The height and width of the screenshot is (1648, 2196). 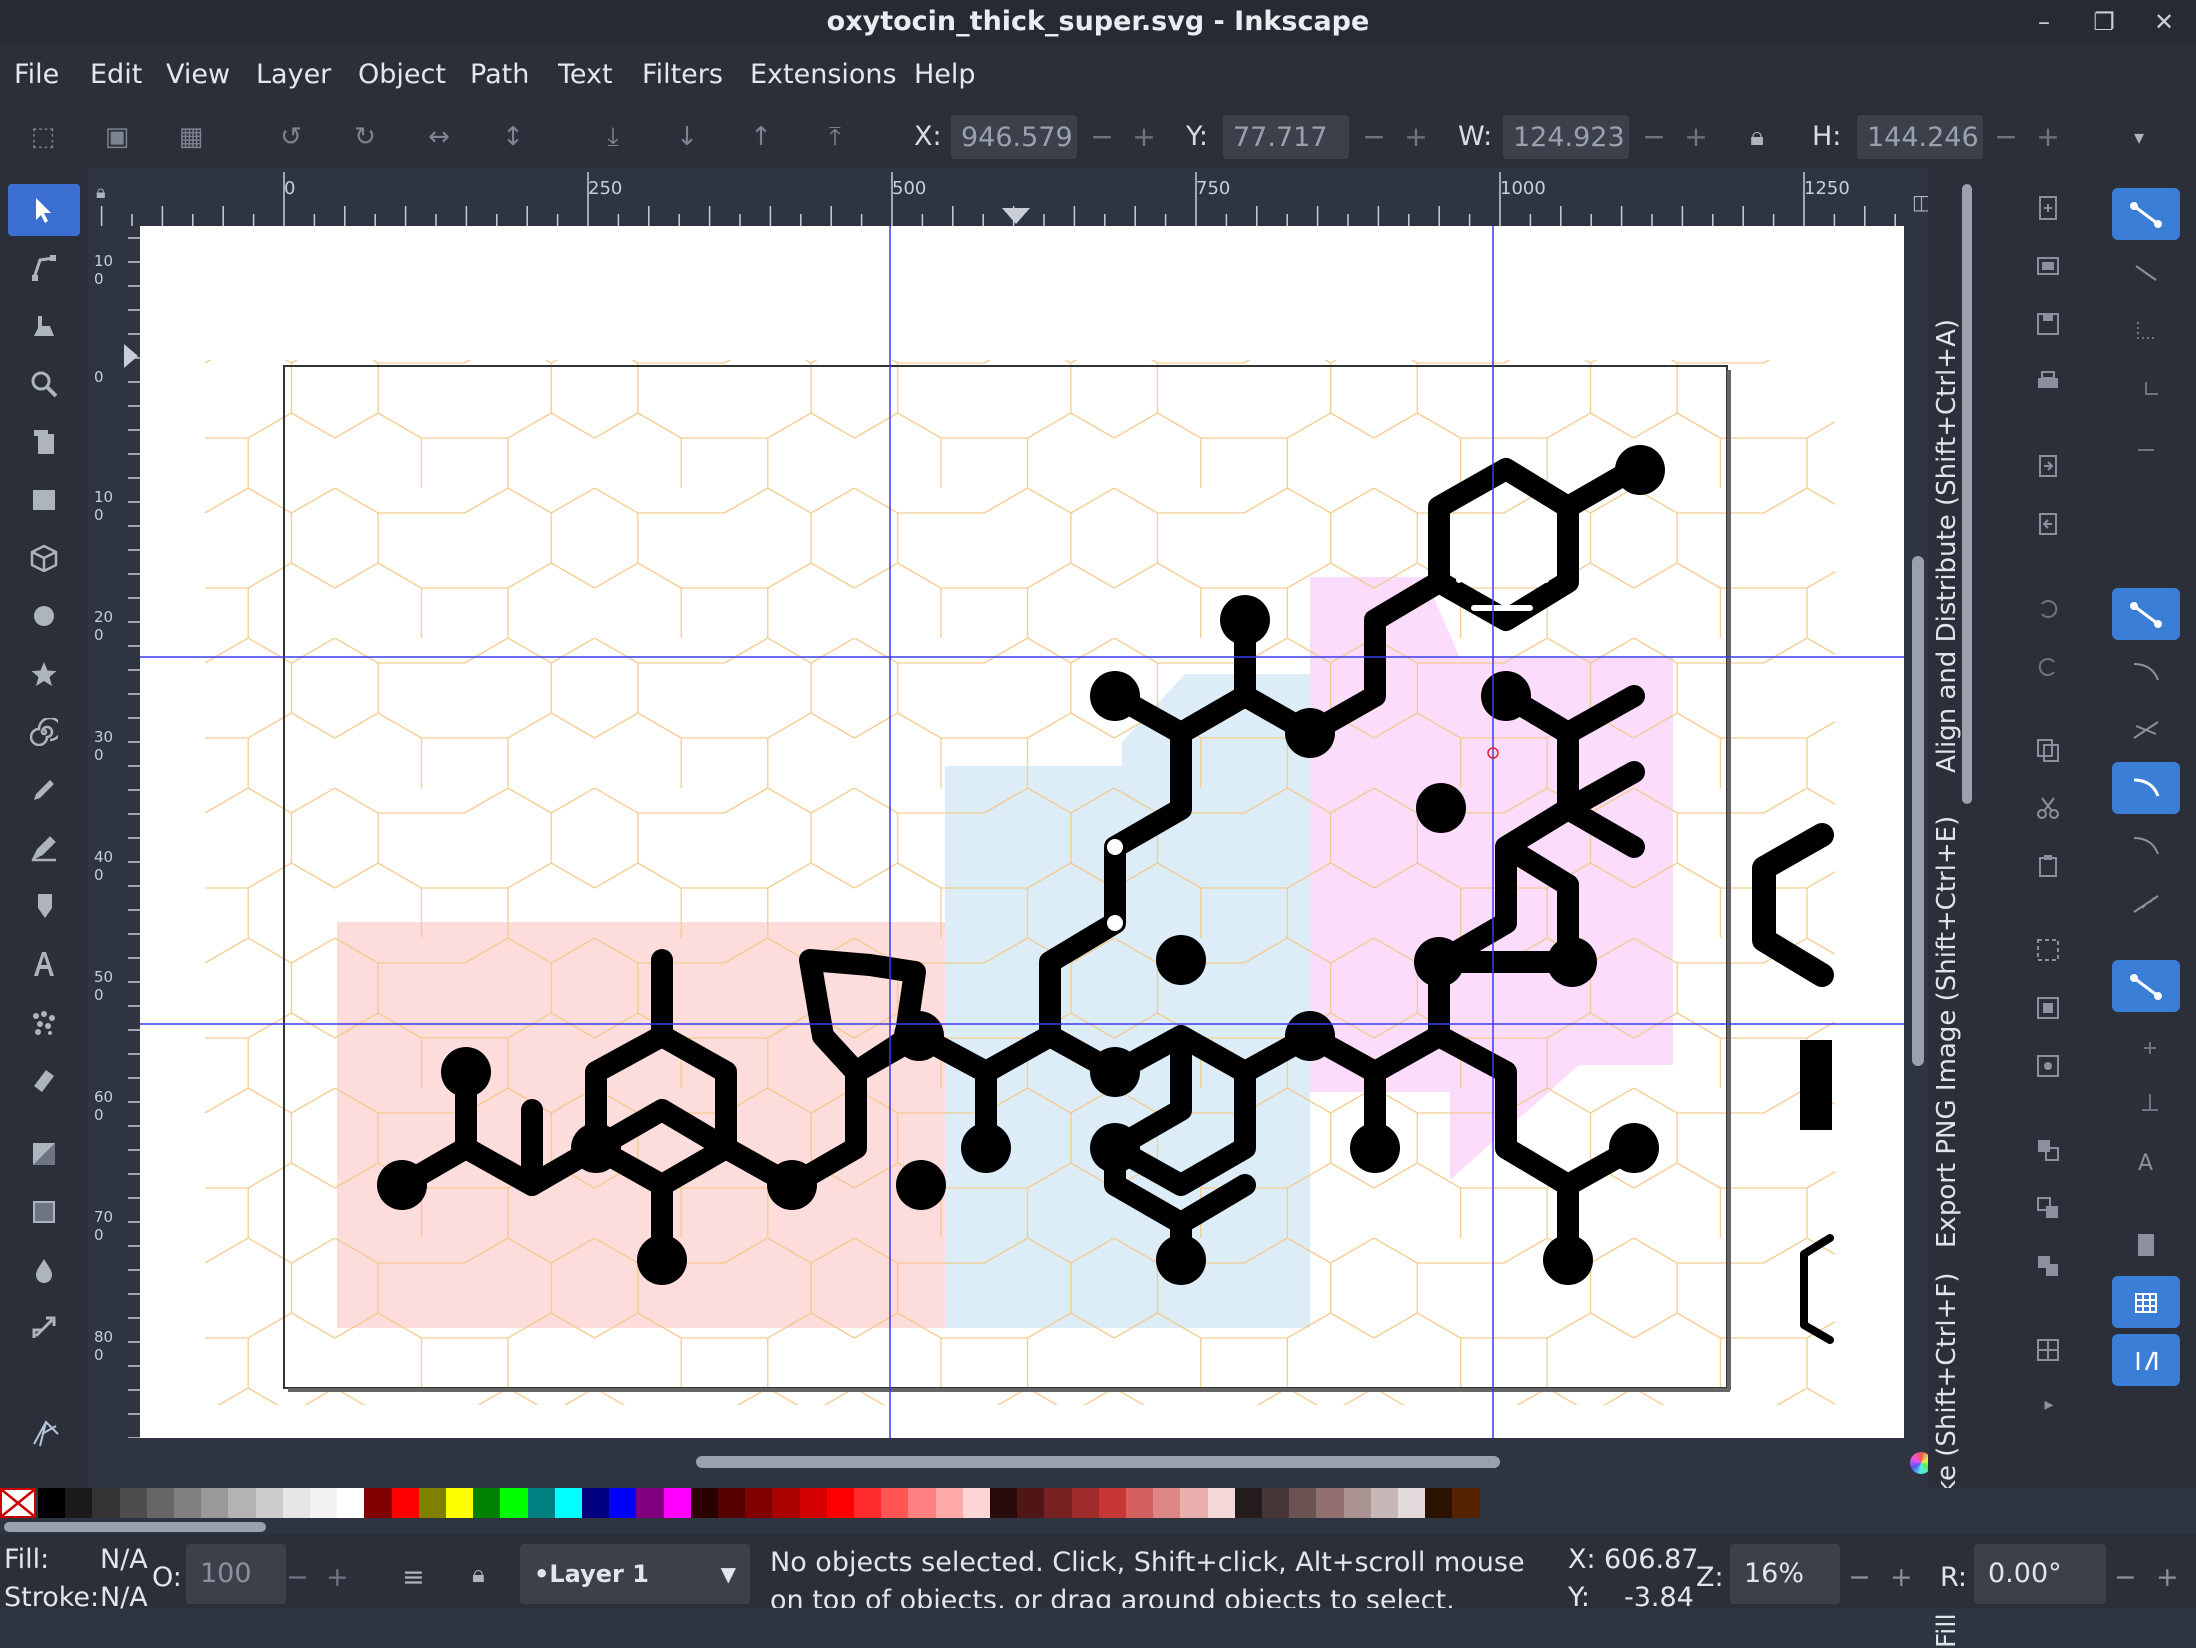 What do you see at coordinates (44, 1080) in the screenshot?
I see `eraser-tool` at bounding box center [44, 1080].